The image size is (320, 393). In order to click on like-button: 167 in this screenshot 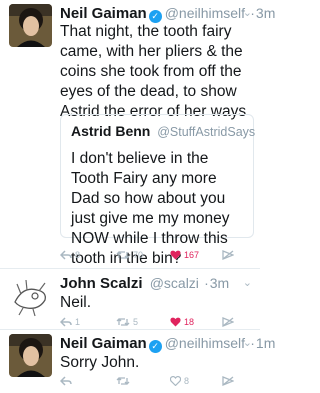, I will do `click(184, 255)`.